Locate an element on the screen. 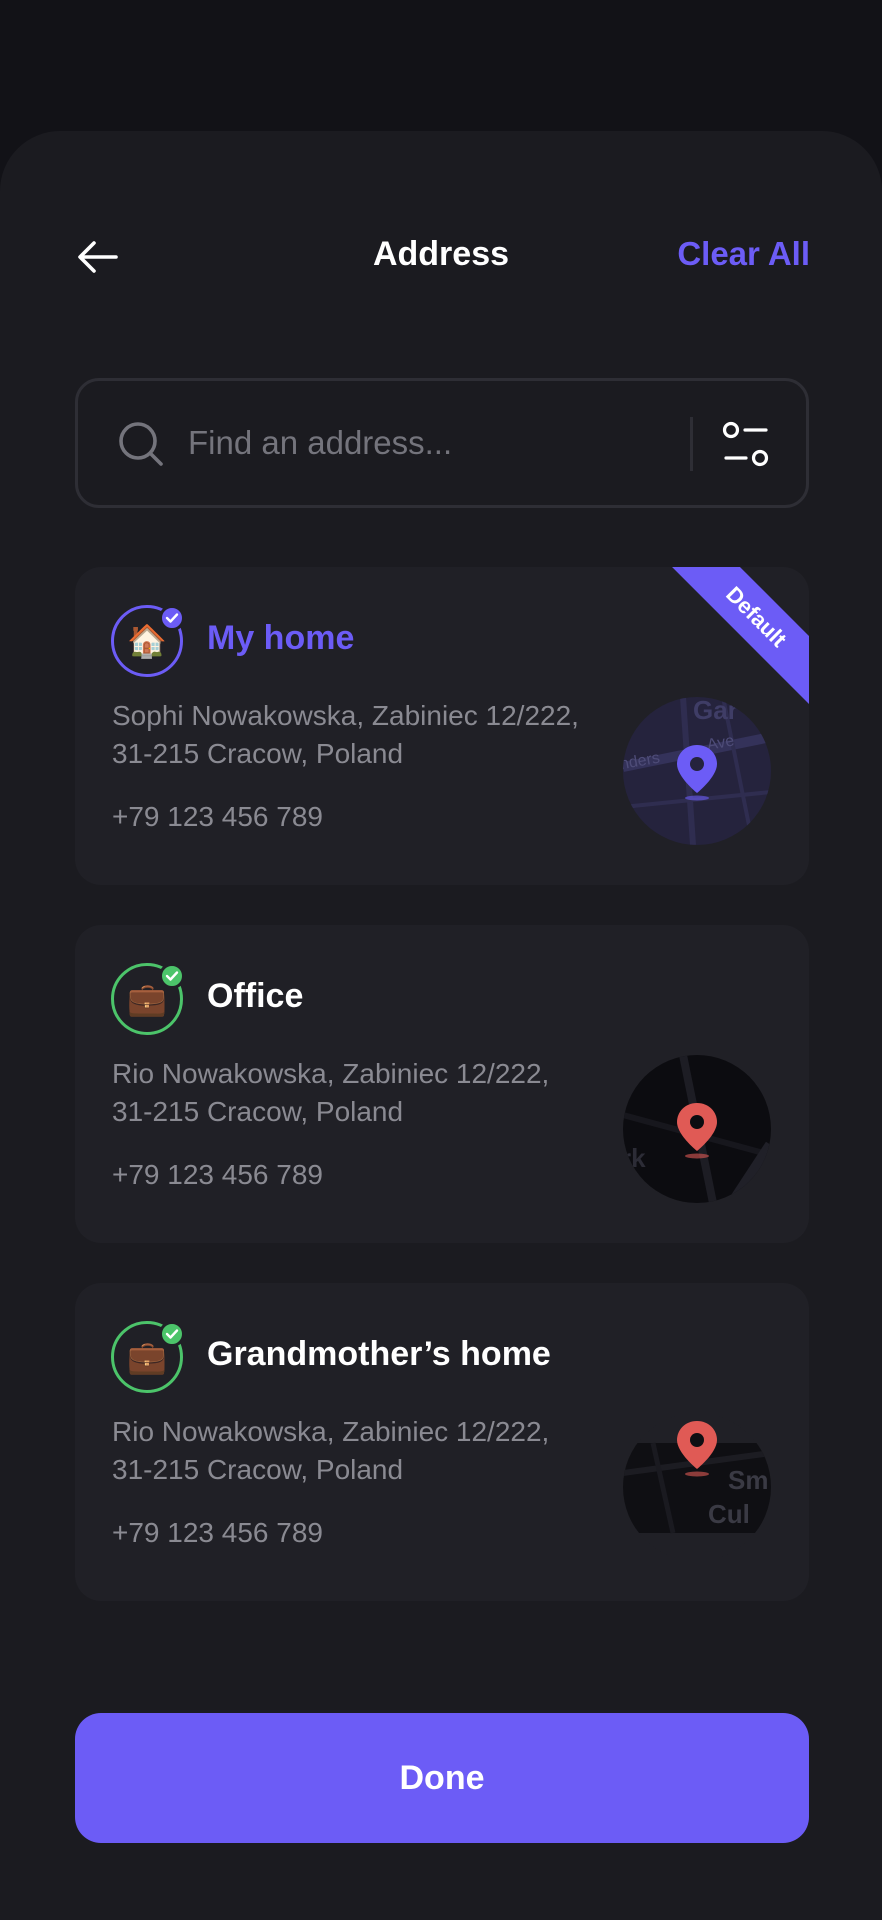 Image resolution: width=882 pixels, height=1920 pixels. house-icon: 🏠 is located at coordinates (147, 641).